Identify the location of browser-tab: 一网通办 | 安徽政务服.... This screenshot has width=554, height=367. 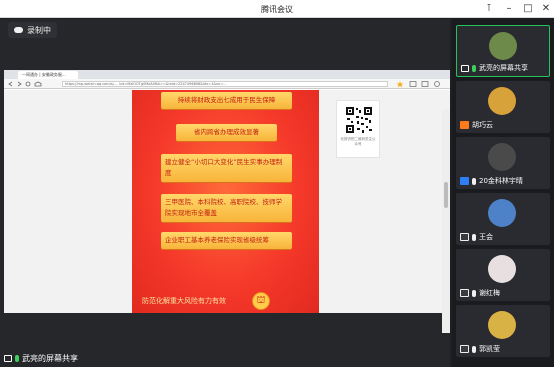
(48, 75).